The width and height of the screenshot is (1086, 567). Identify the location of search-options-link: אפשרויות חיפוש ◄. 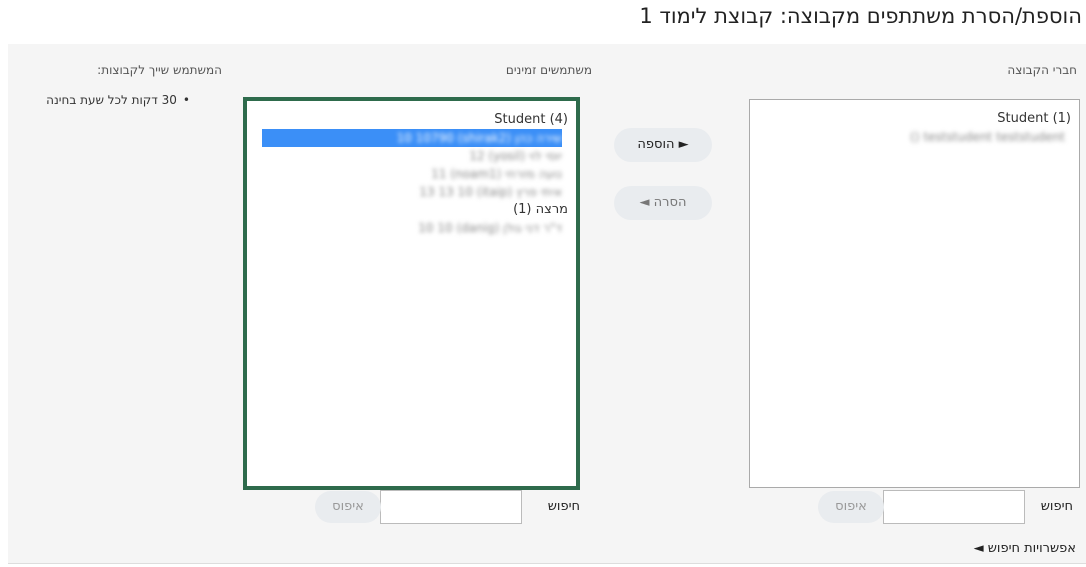
(1025, 548).